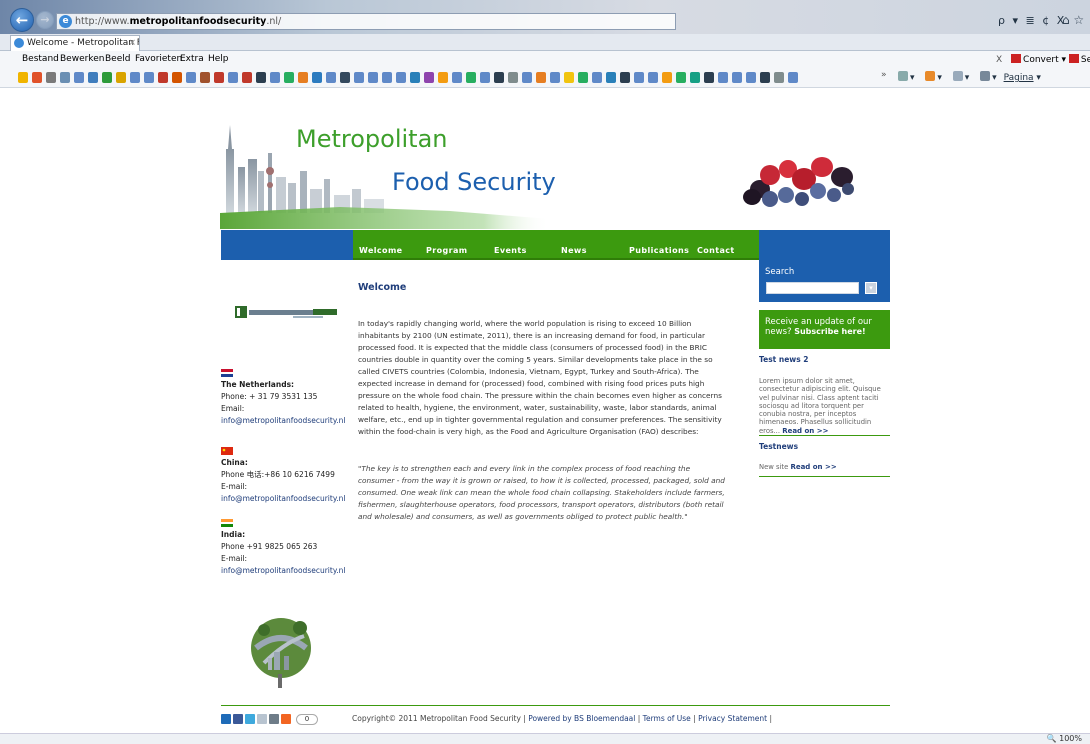 Image resolution: width=1090 pixels, height=744 pixels. What do you see at coordinates (117, 59) in the screenshot?
I see `menu-beeld: Beeld` at bounding box center [117, 59].